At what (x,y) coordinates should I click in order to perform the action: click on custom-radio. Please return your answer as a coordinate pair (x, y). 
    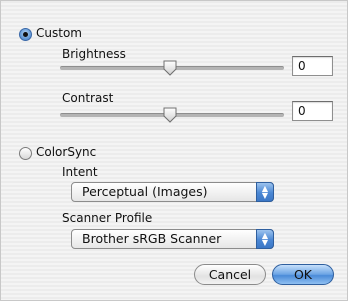
    Looking at the image, I should click on (25, 34).